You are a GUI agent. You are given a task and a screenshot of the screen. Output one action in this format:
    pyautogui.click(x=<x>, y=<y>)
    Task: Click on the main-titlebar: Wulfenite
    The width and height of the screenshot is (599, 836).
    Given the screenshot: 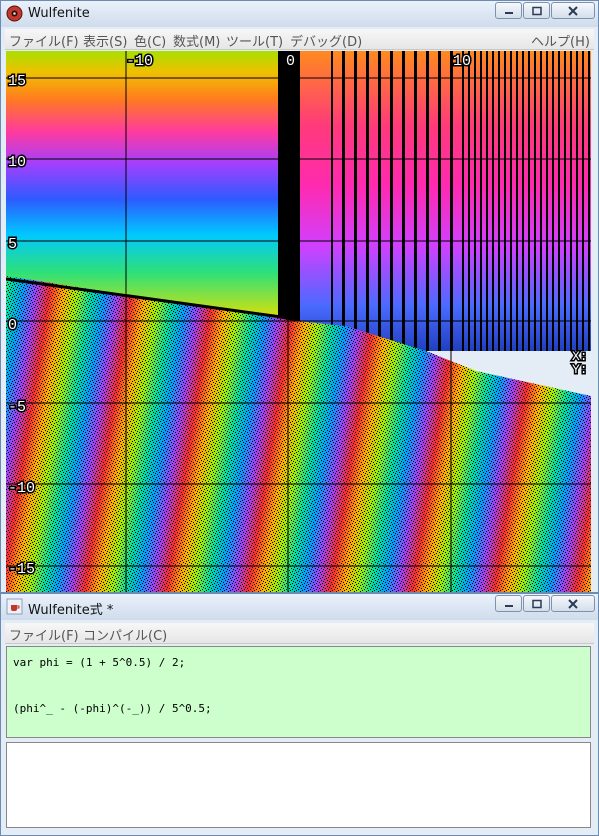 What is the action you would take?
    pyautogui.click(x=299, y=14)
    